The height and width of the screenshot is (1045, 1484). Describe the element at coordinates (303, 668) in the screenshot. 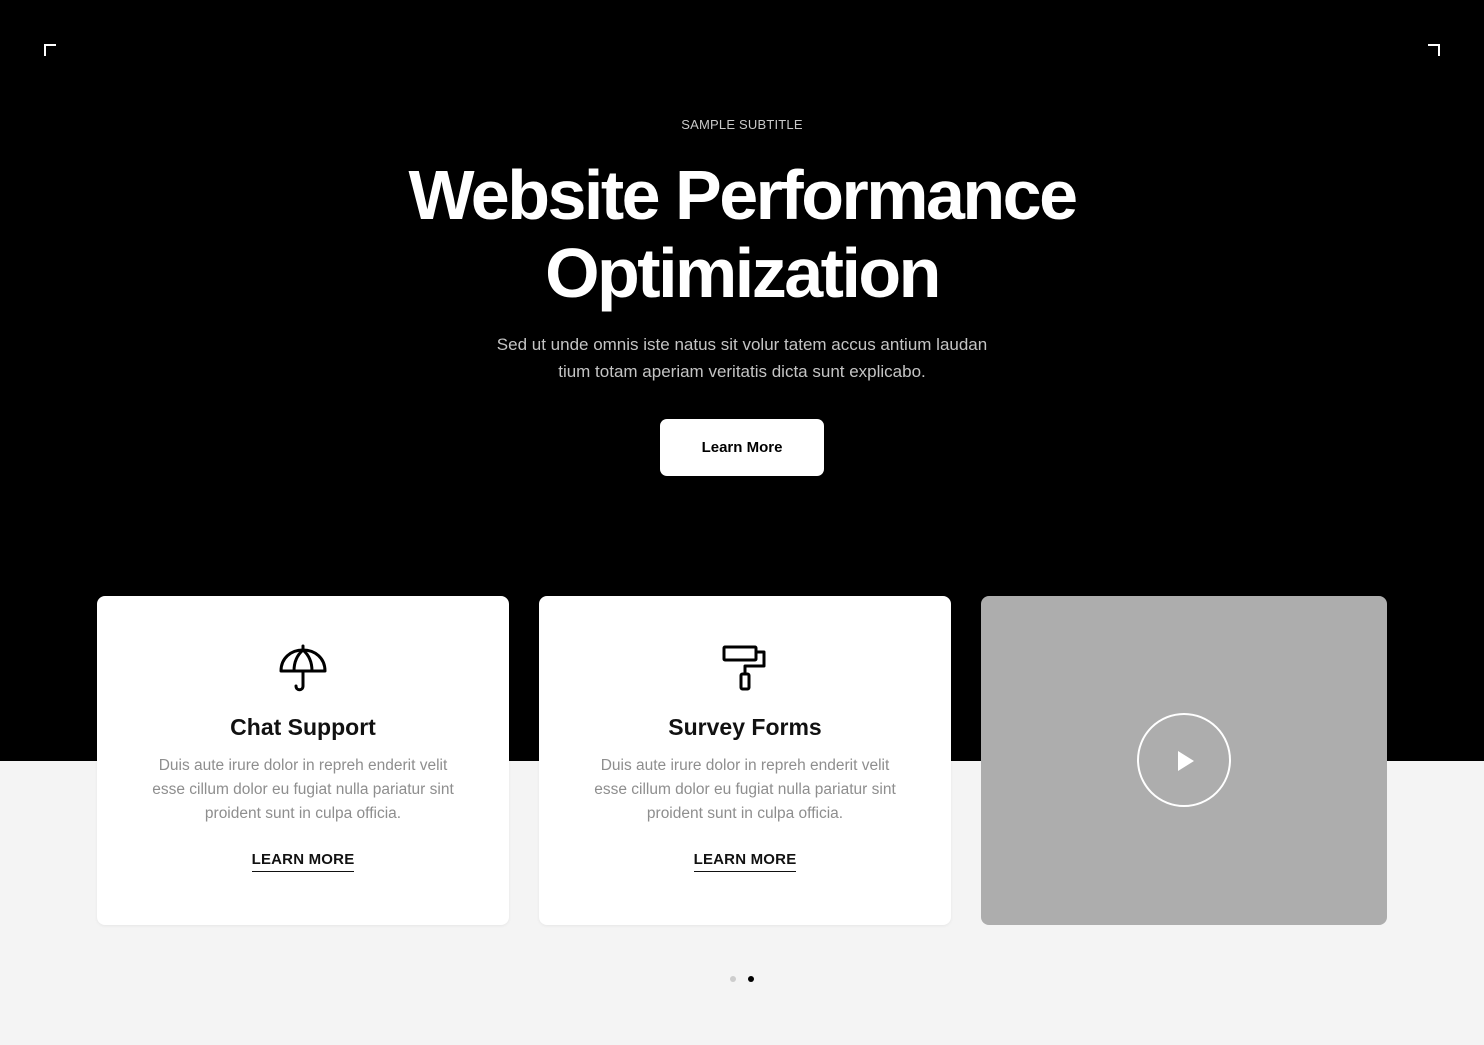

I see `umbrella-icon` at that location.